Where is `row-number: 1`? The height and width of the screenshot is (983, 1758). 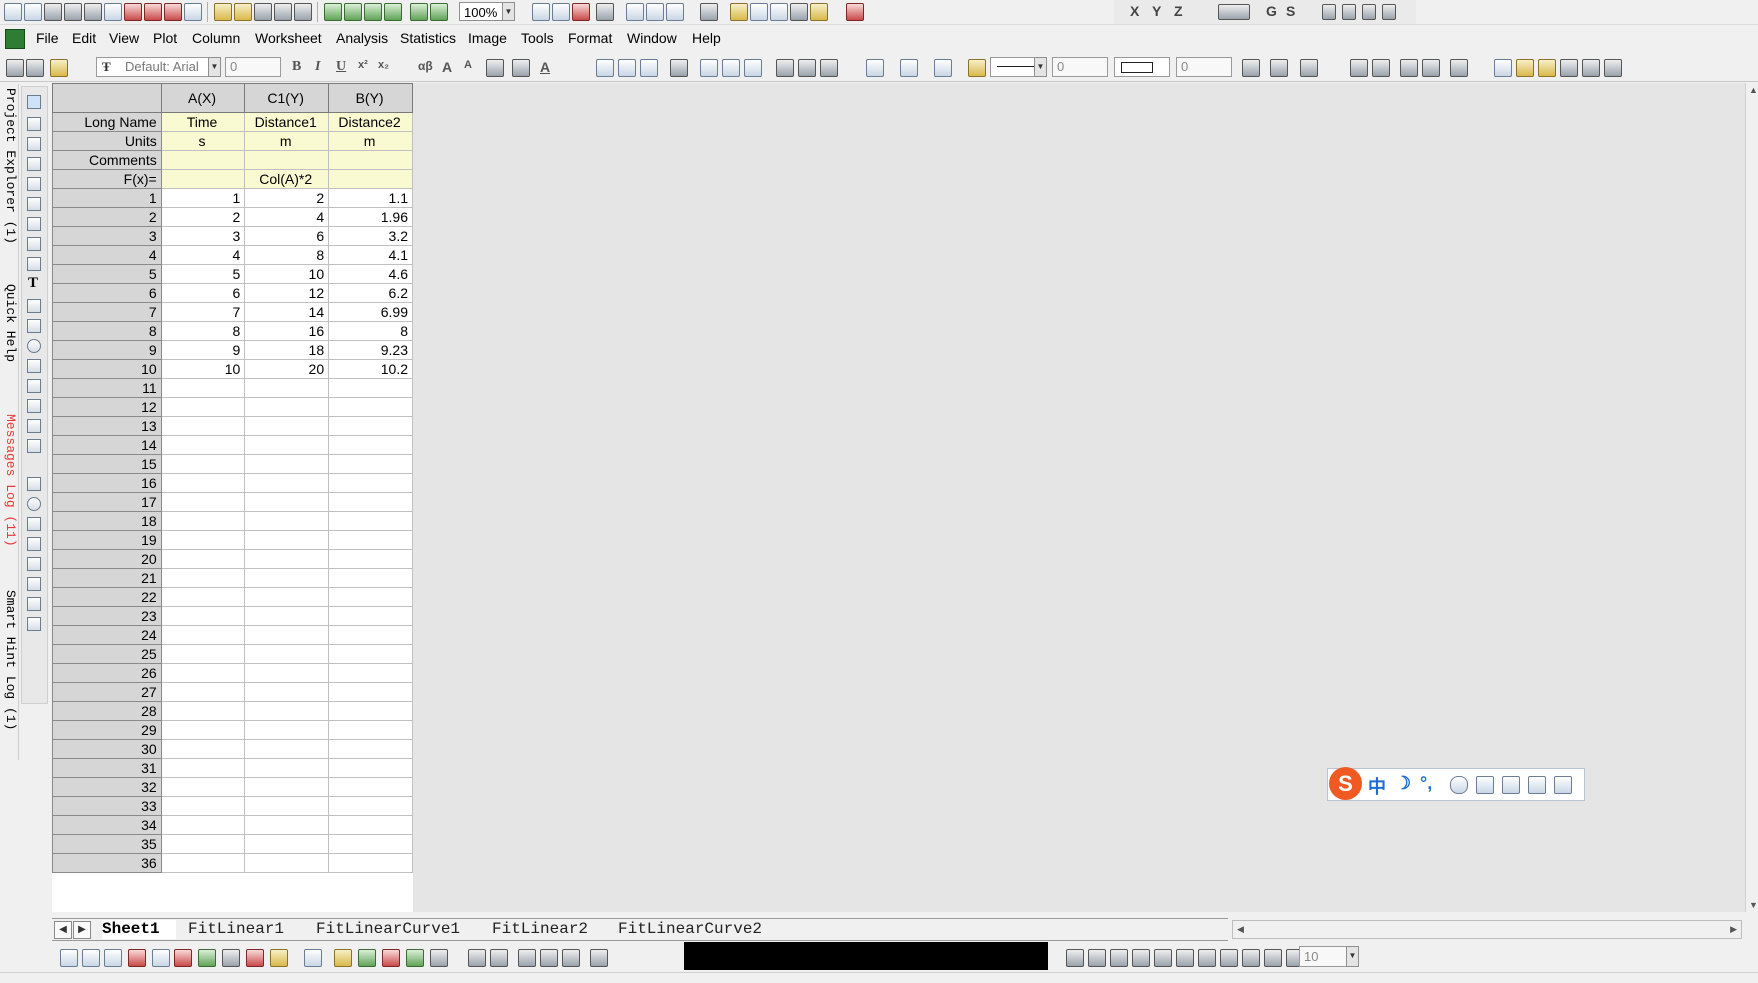 row-number: 1 is located at coordinates (107, 198).